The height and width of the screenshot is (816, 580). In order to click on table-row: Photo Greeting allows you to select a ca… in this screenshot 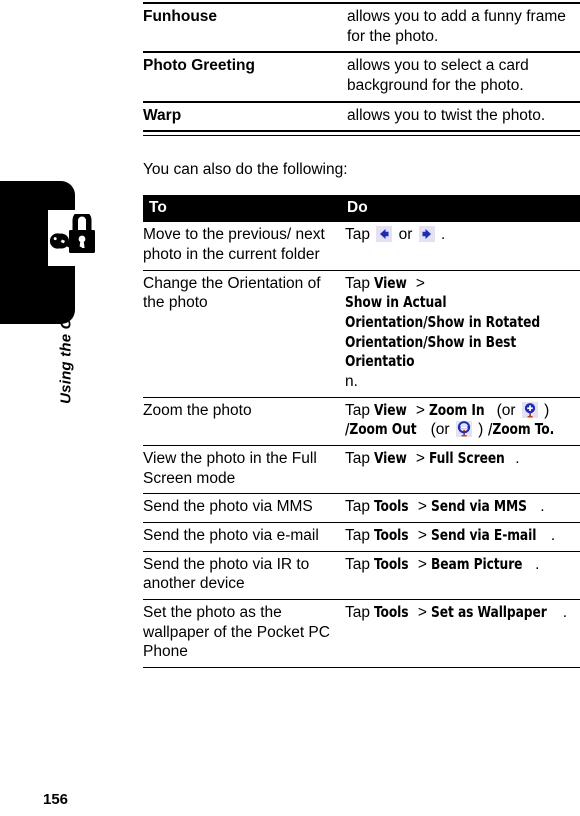, I will do `click(361, 76)`.